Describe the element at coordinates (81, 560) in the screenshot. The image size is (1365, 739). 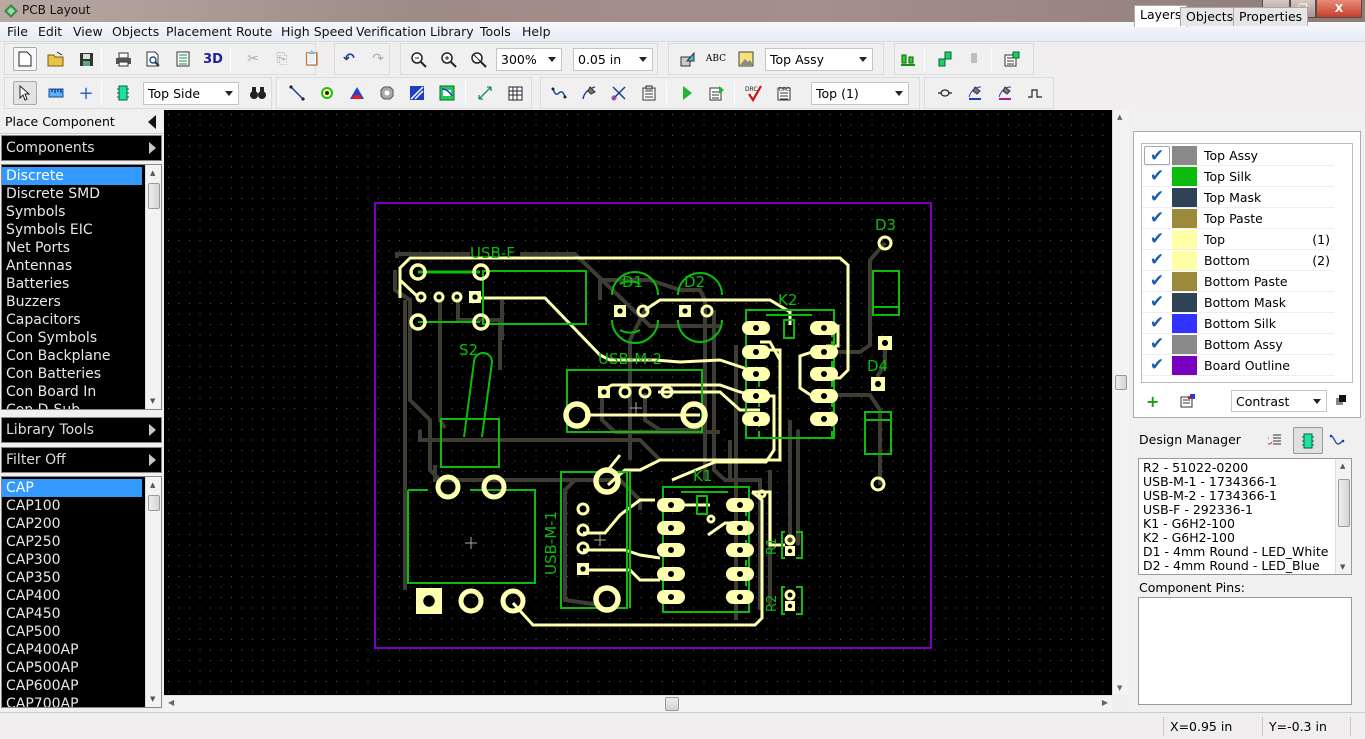
I see `part-item: CAP300` at that location.